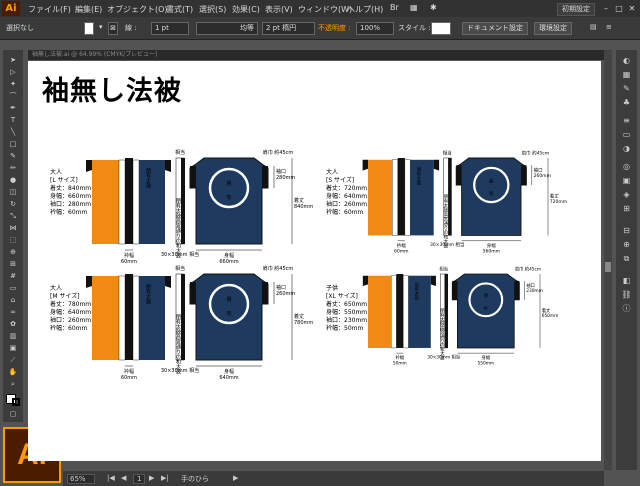 The width and height of the screenshot is (640, 486). Describe the element at coordinates (139, 479) in the screenshot. I see `page-number: 1` at that location.